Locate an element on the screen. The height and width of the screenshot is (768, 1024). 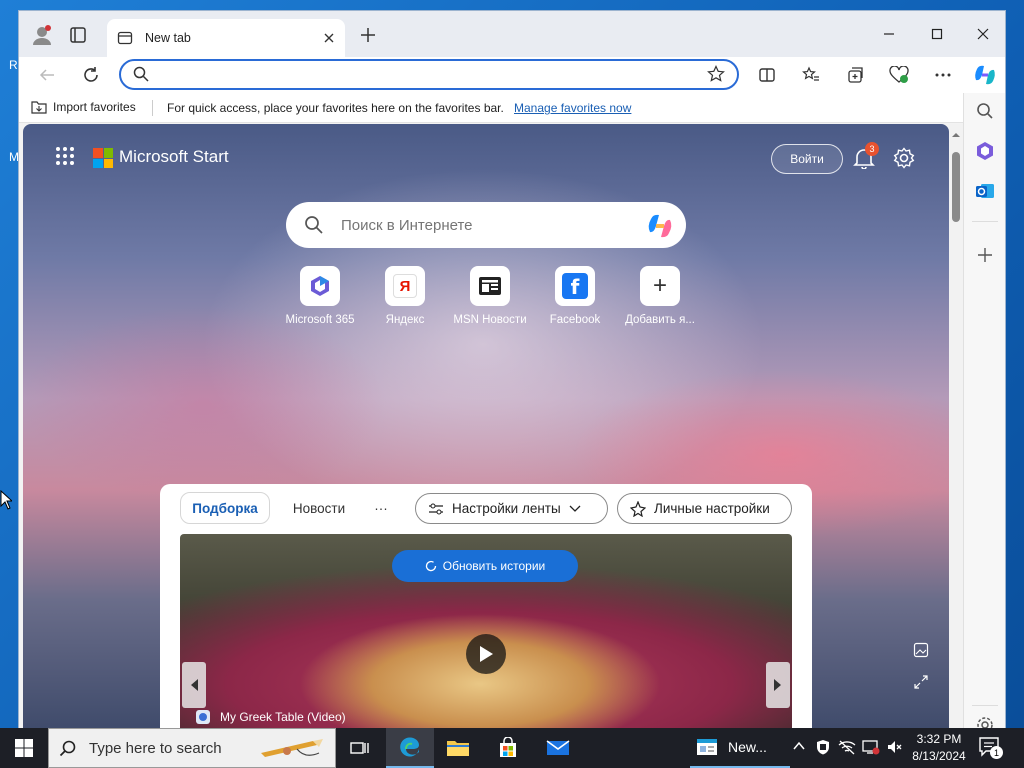
navigation-toolbar is located at coordinates (512, 75).